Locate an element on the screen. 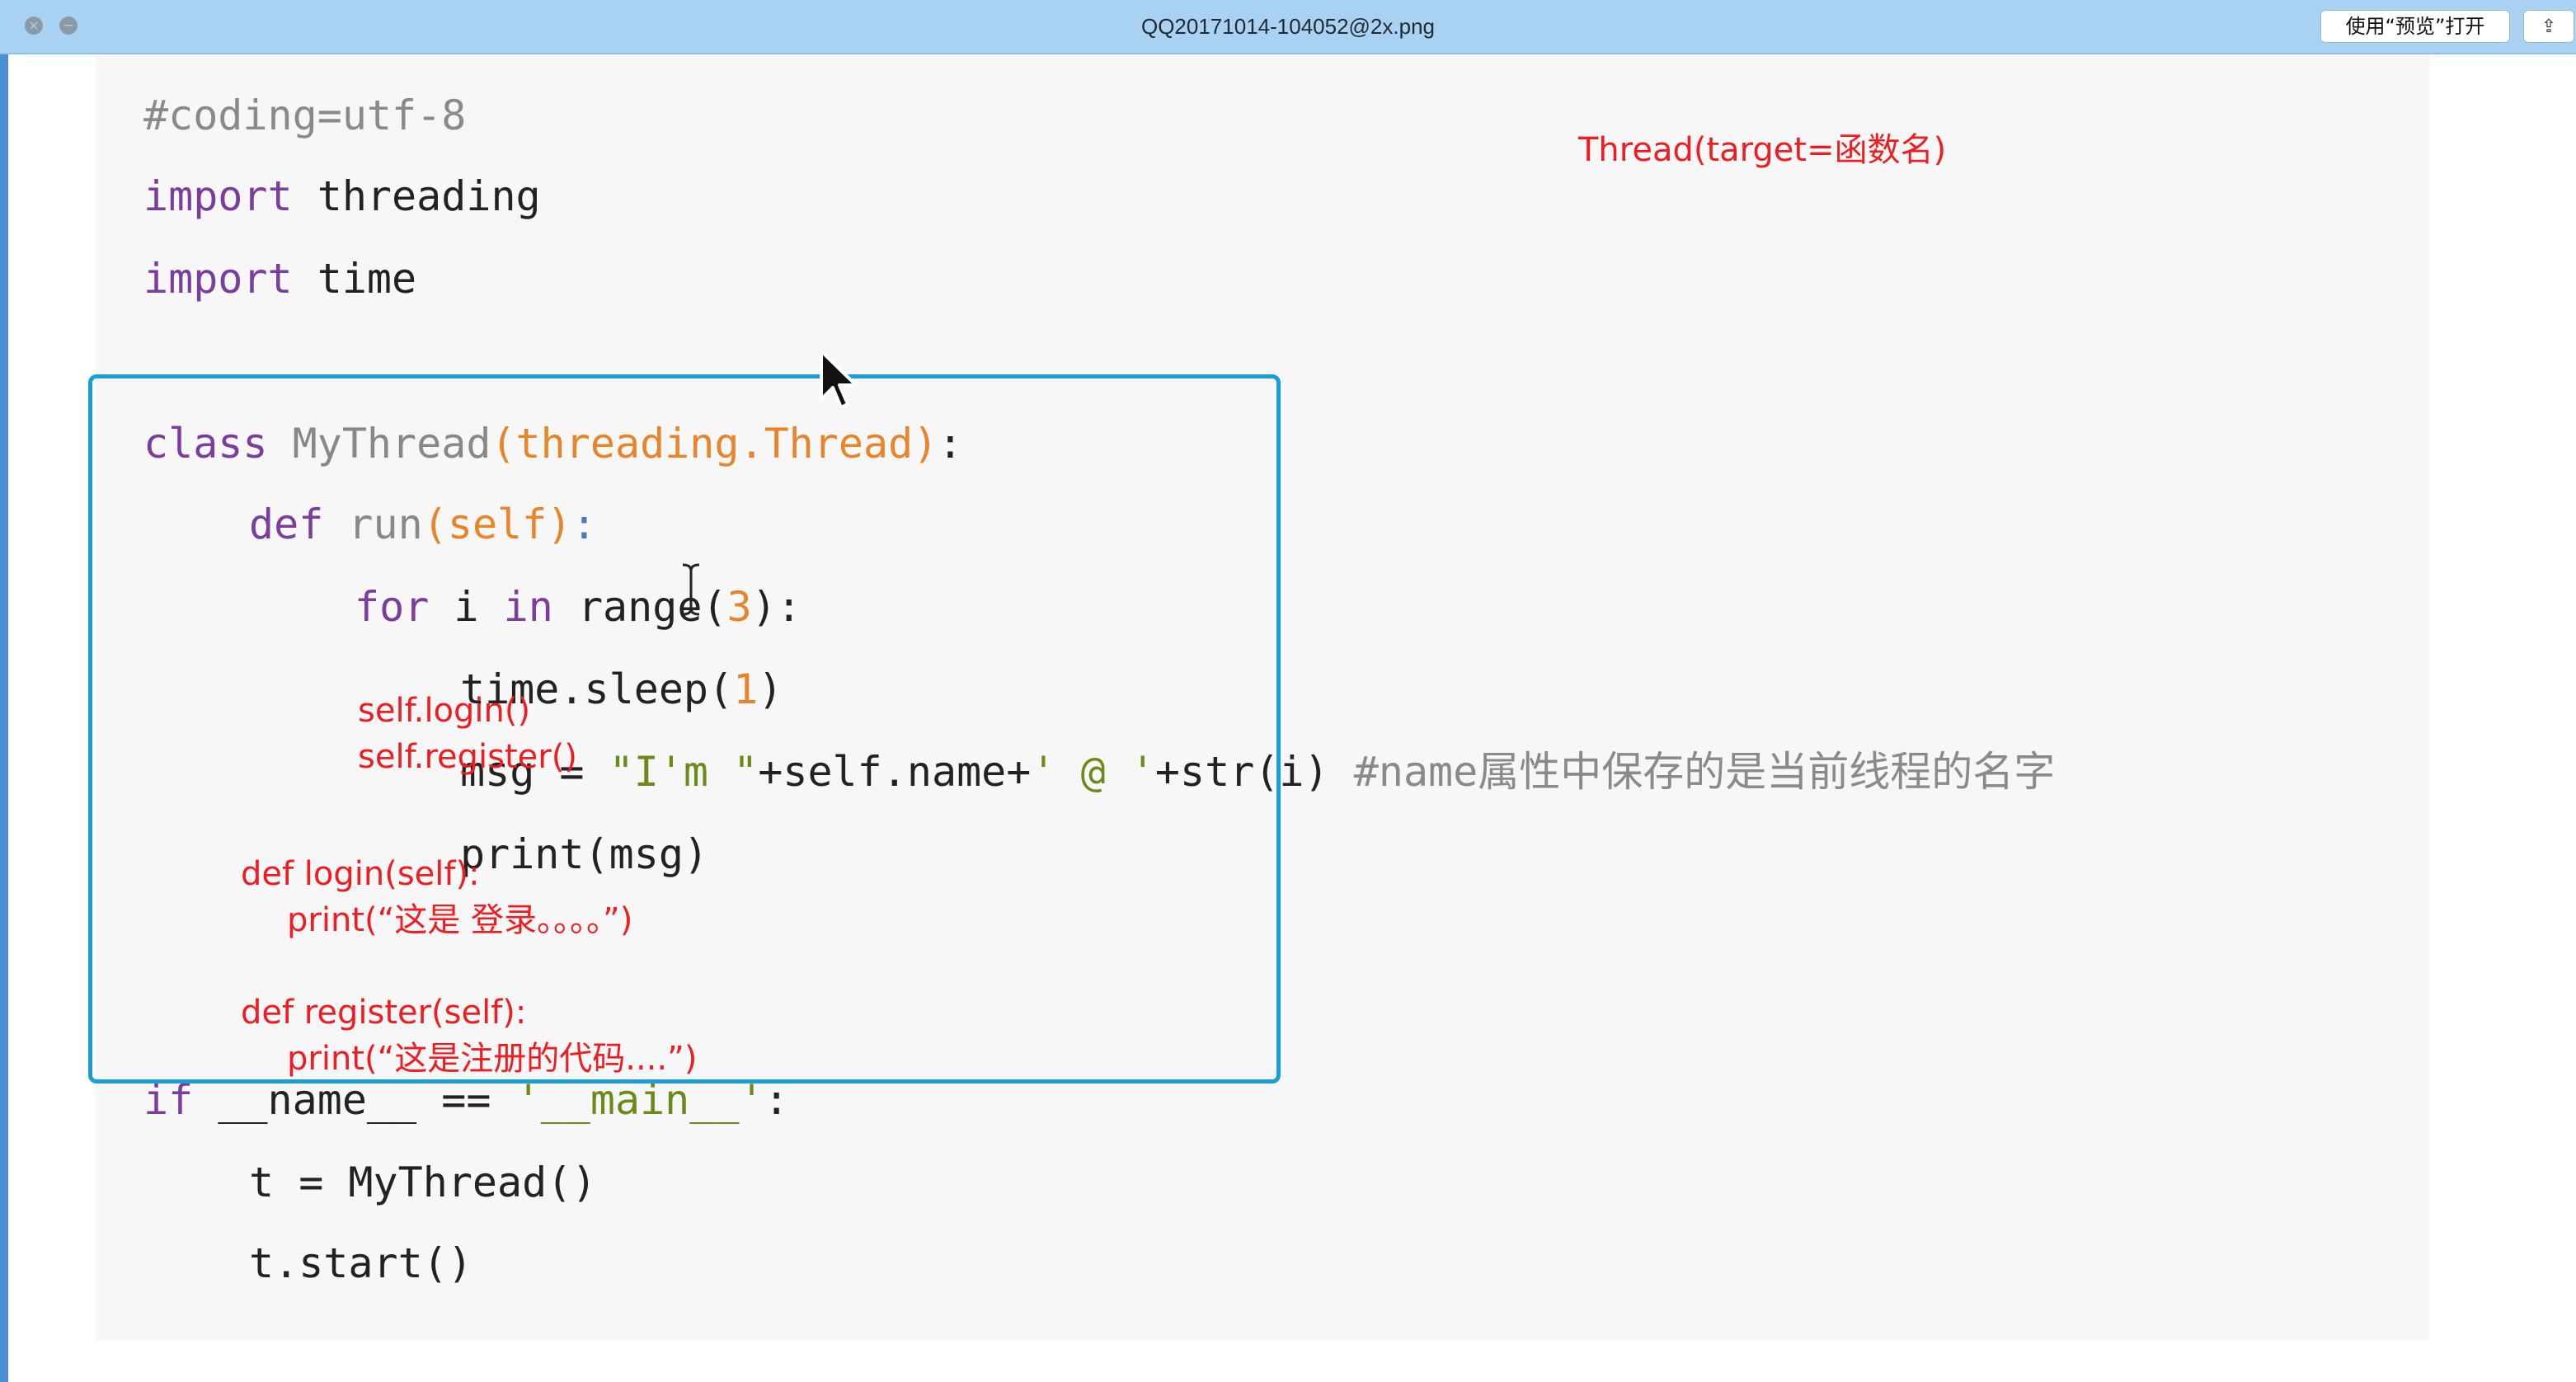 This screenshot has height=1382, width=2576. code-line-import-threading: import threading is located at coordinates (342, 197).